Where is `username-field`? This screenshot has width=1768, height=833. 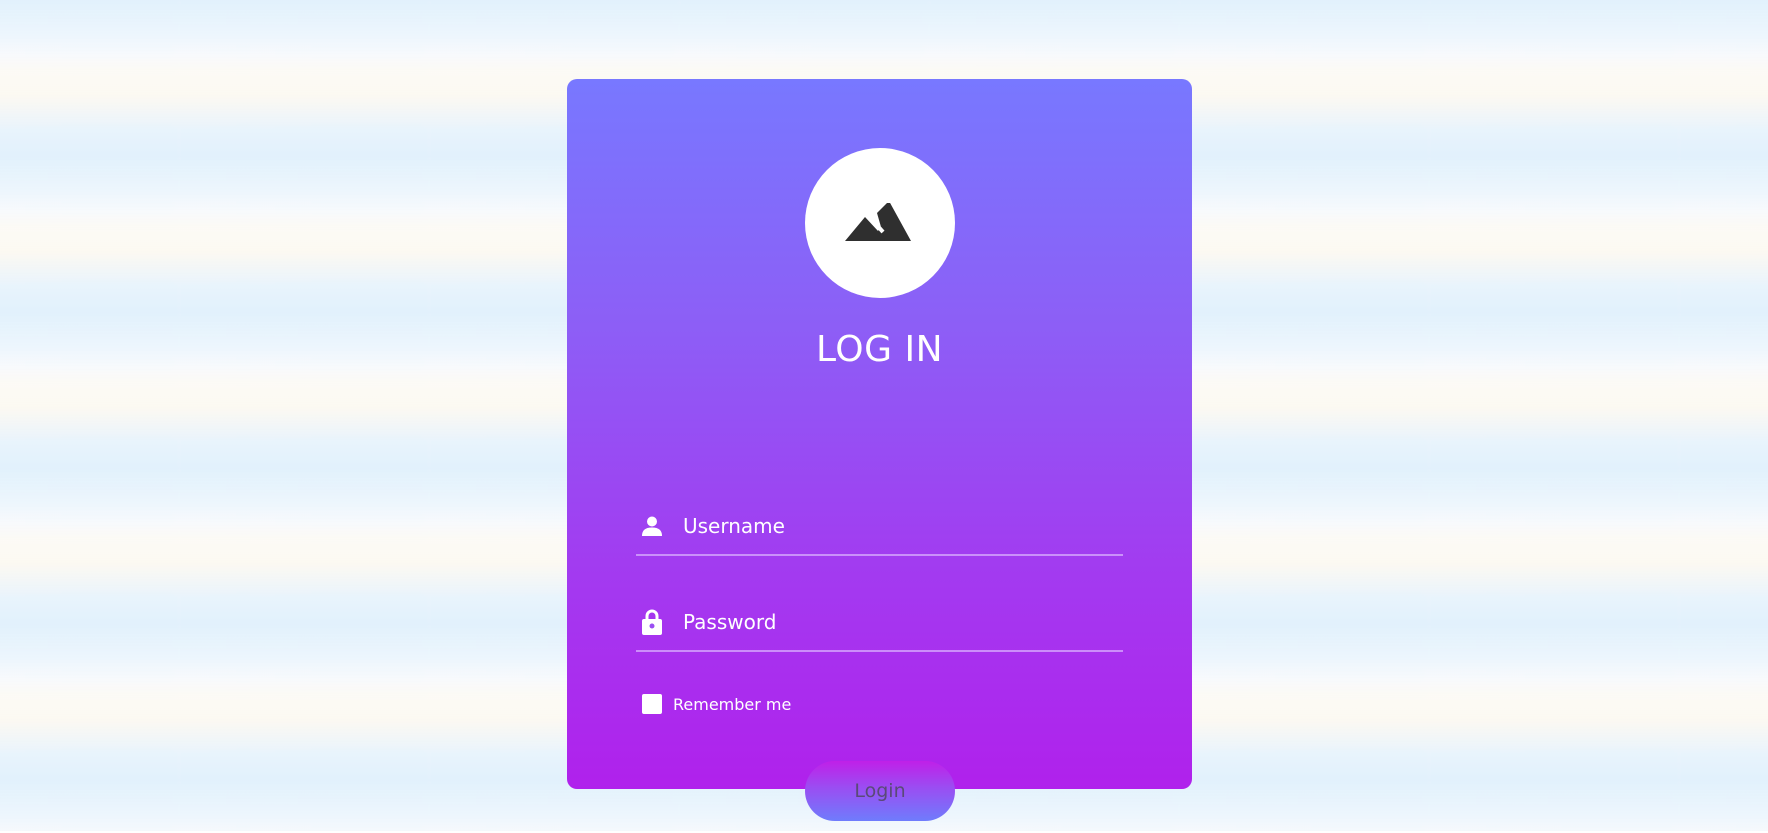
username-field is located at coordinates (879, 527).